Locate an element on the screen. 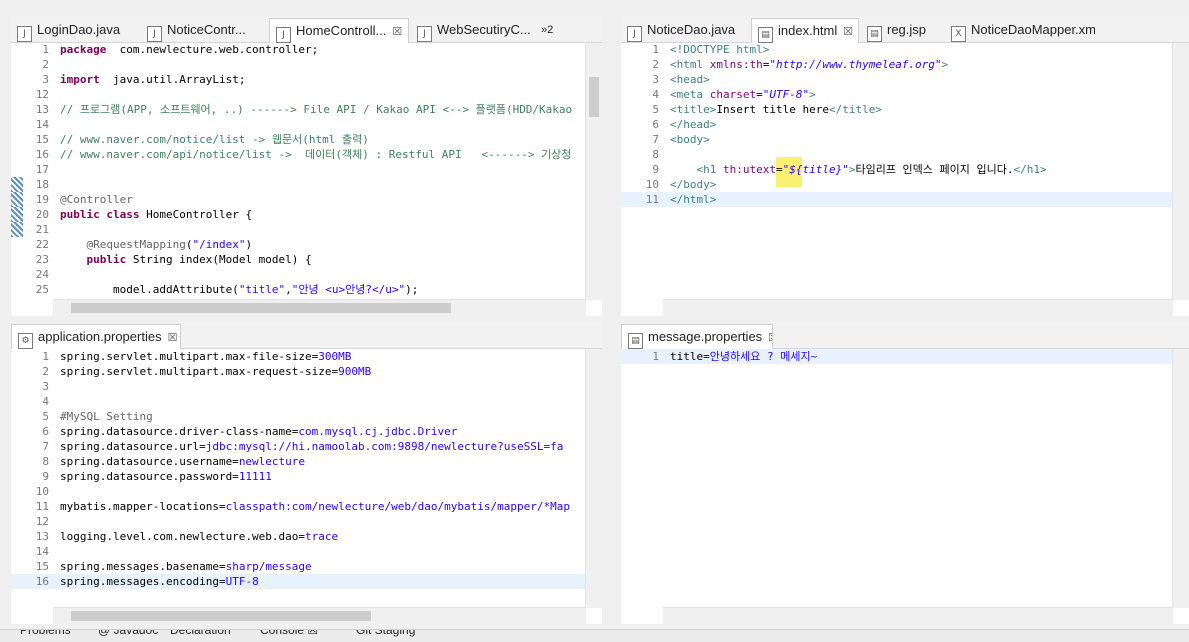 This screenshot has height=642, width=1189. tab-label: message.properties is located at coordinates (705, 336).